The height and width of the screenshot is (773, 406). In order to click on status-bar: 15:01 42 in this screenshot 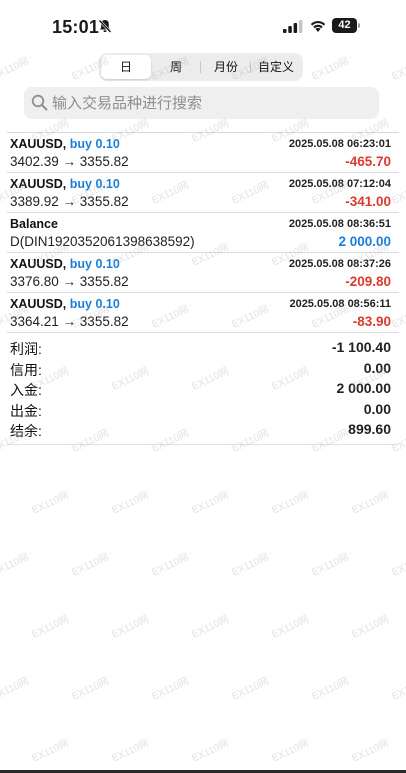, I will do `click(203, 25)`.